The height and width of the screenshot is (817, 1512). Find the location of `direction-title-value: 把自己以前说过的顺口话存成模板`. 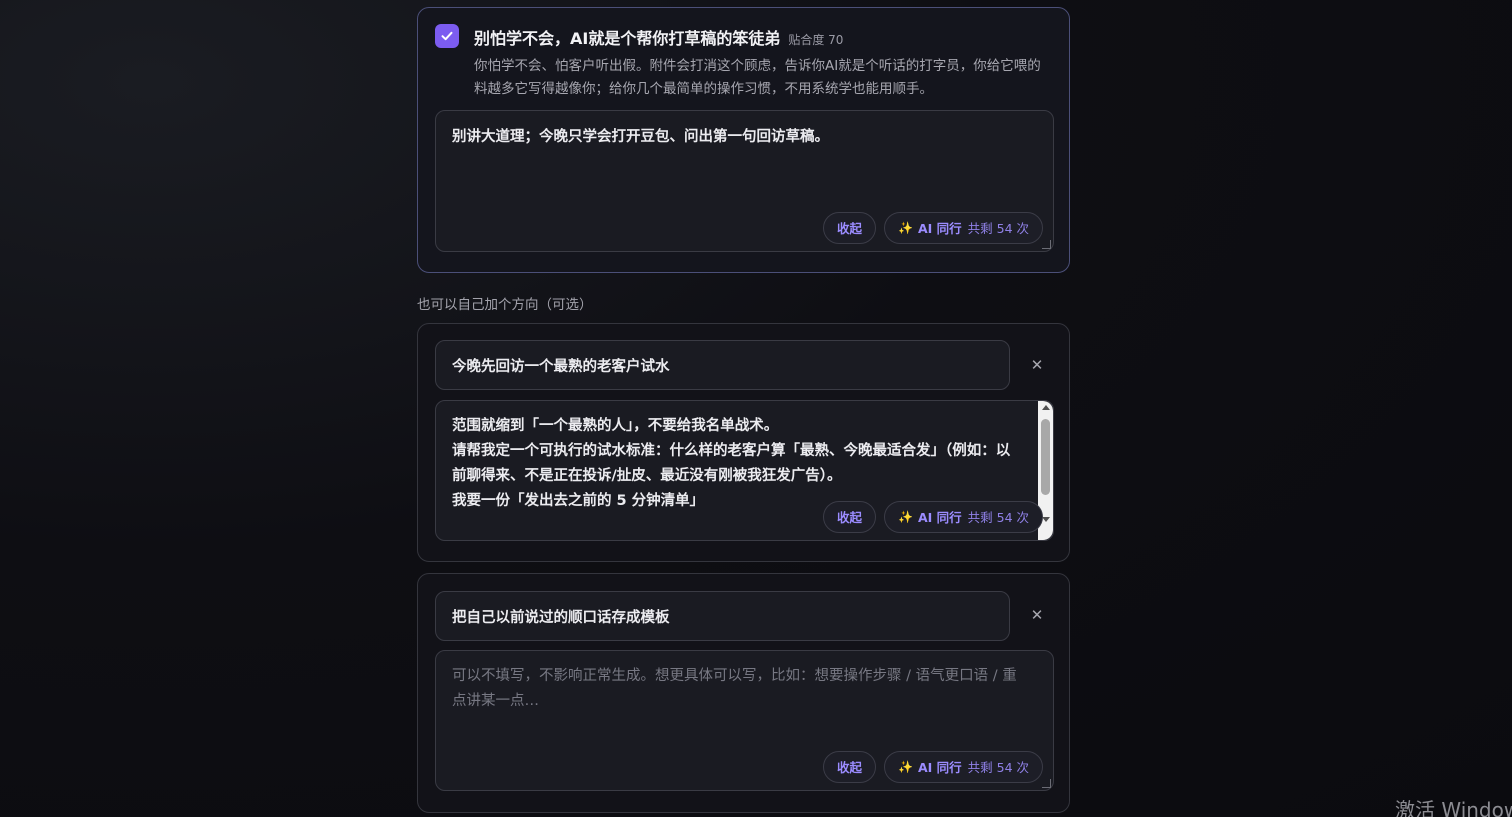

direction-title-value: 把自己以前说过的顺口话存成模板 is located at coordinates (561, 617).